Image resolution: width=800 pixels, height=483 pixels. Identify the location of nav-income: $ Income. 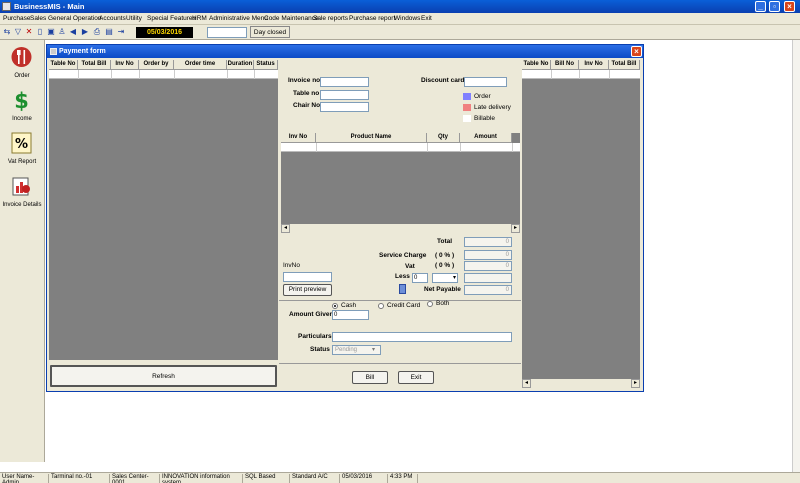
(22, 106).